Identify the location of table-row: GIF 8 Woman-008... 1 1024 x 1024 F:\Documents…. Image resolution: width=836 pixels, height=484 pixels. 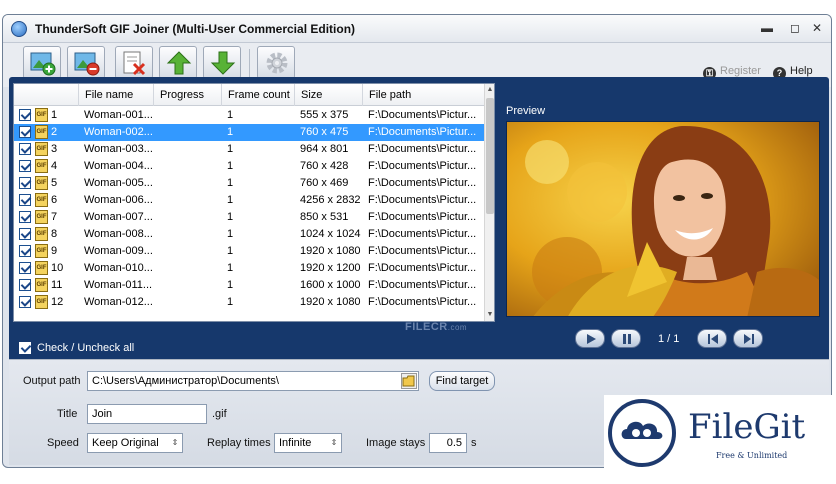
(249, 234).